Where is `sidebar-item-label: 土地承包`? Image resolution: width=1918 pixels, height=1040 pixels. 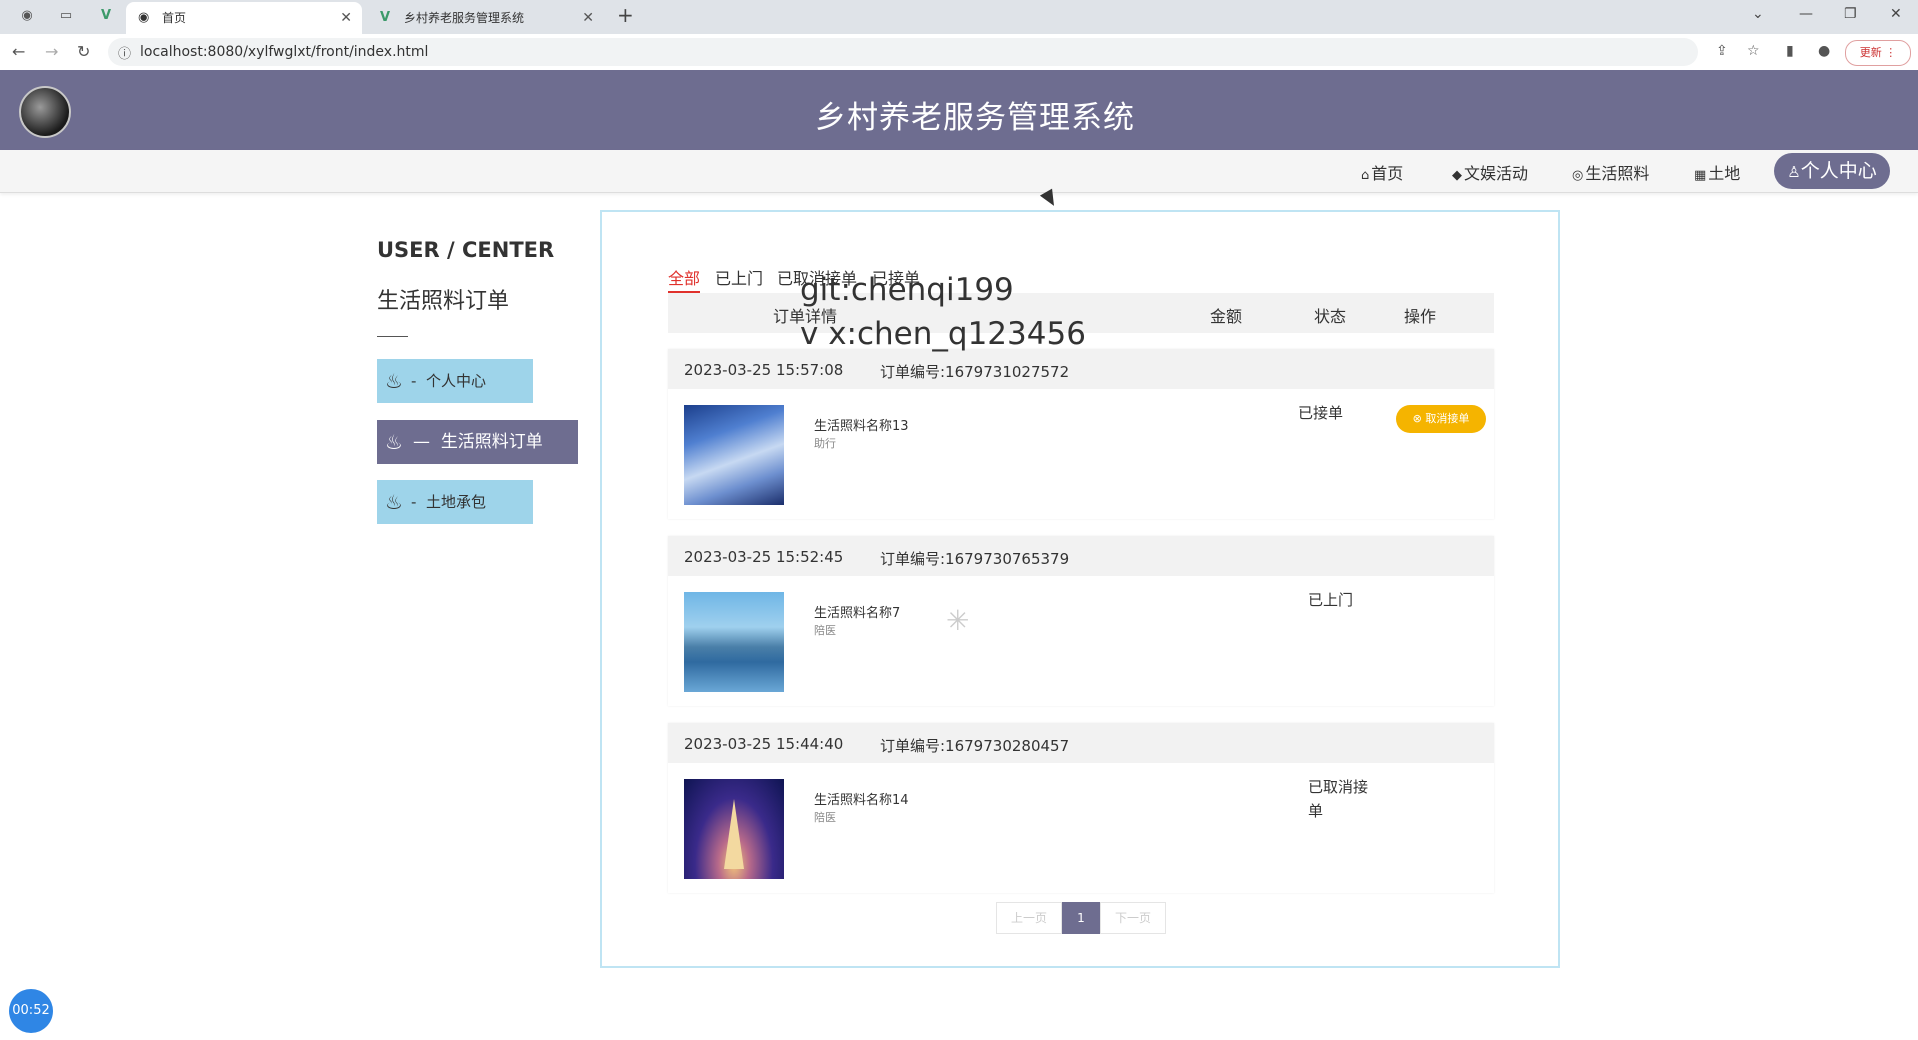 sidebar-item-label: 土地承包 is located at coordinates (455, 502).